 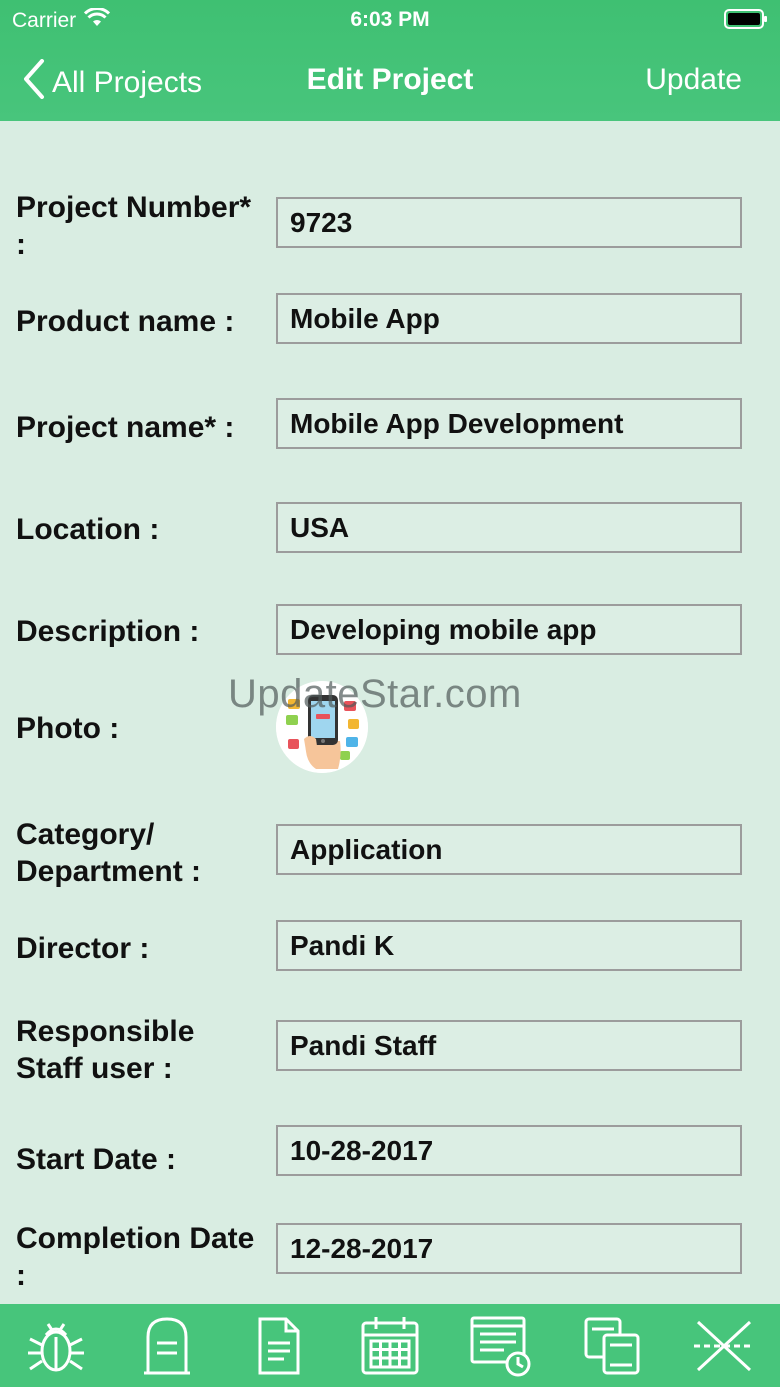 I want to click on project-name-label: Project name* :, so click(x=125, y=427).